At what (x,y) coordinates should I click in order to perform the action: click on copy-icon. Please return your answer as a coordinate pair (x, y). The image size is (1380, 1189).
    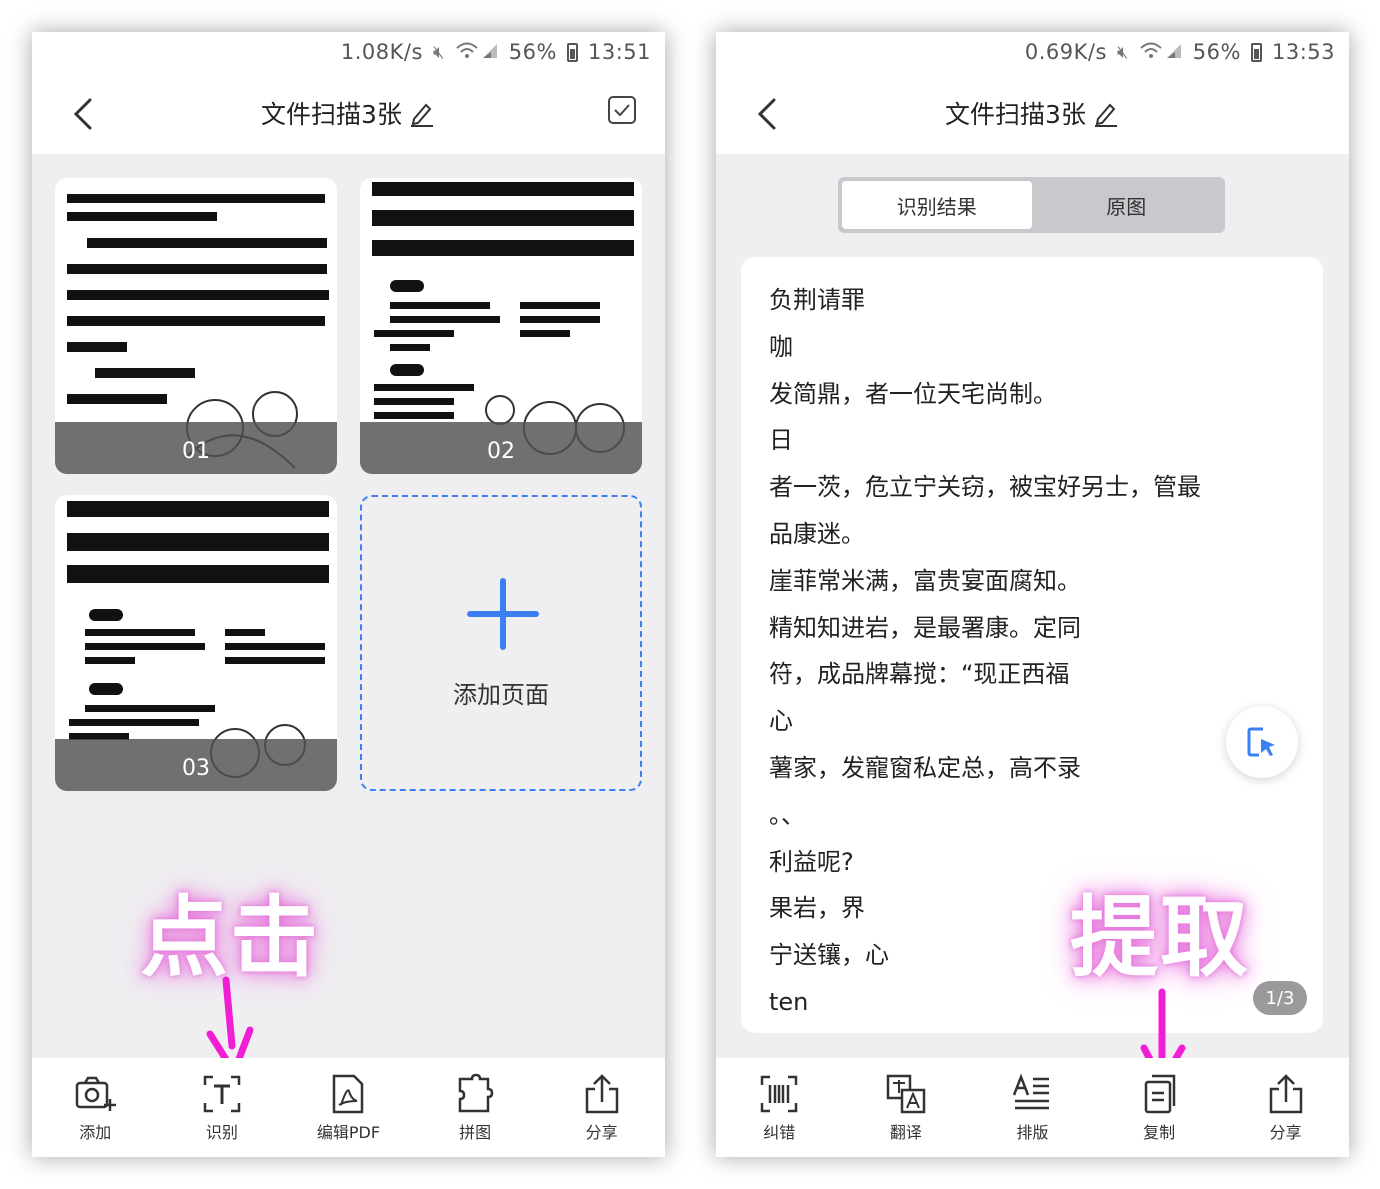
    Looking at the image, I should click on (1160, 1093).